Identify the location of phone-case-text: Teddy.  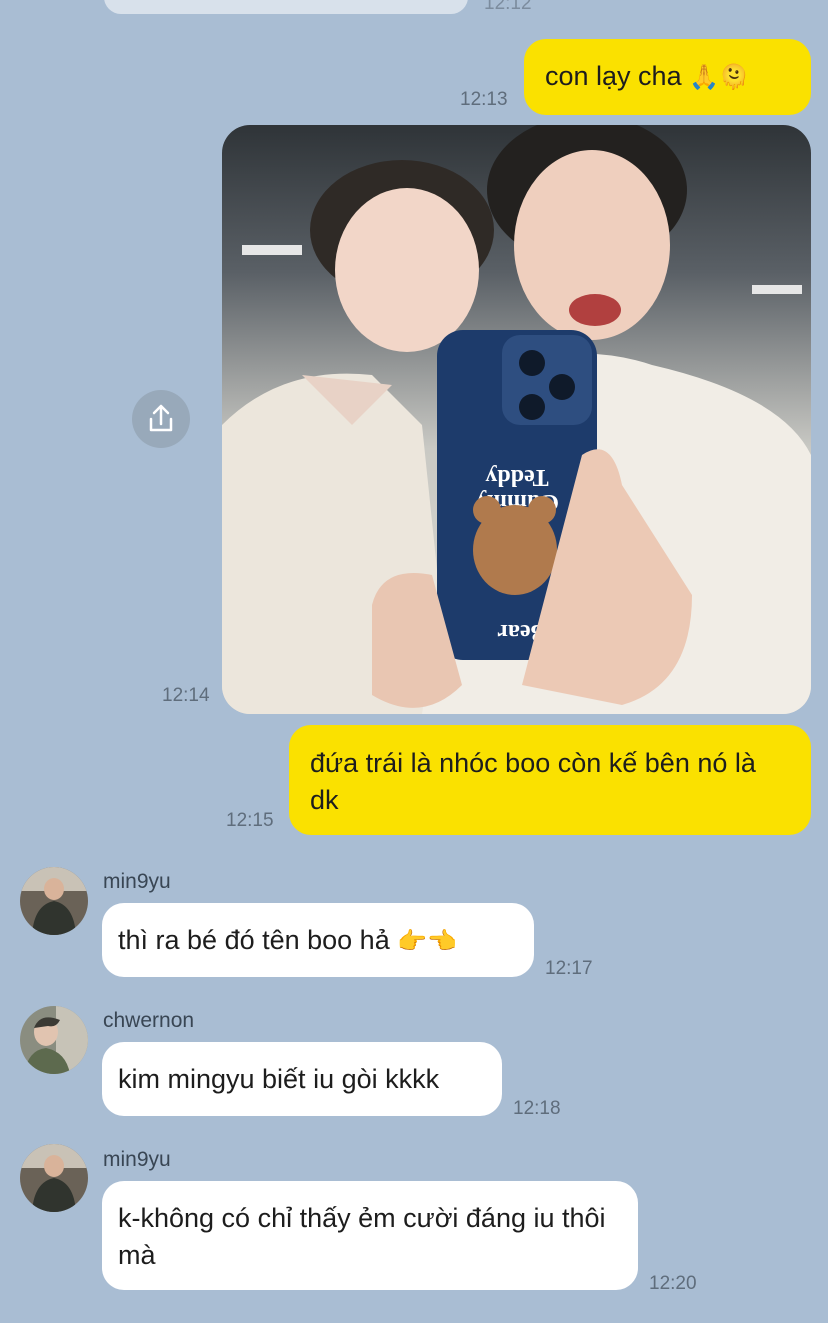
(516, 477).